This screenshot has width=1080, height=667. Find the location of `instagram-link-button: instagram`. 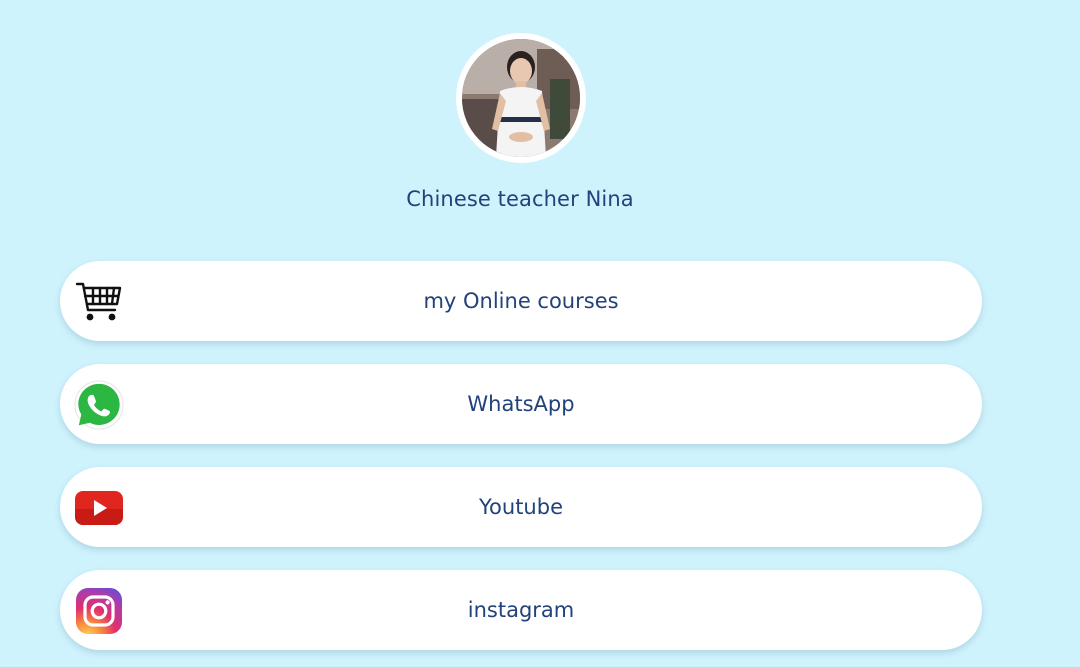

instagram-link-button: instagram is located at coordinates (521, 610).